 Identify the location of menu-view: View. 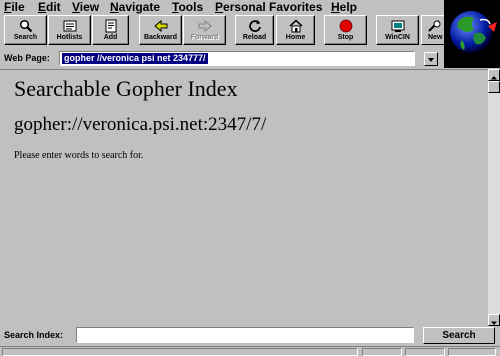
(85, 7).